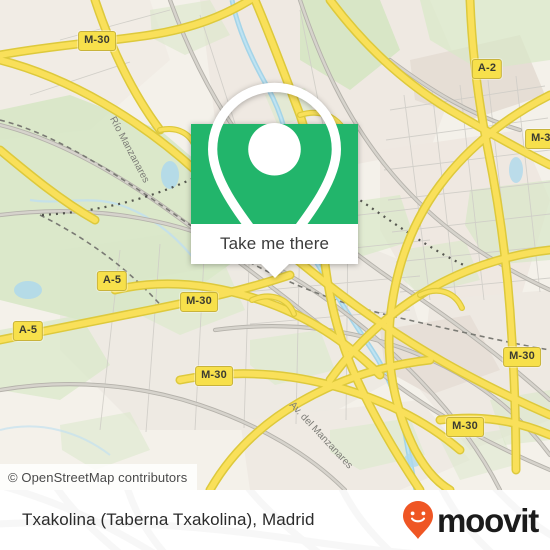  Describe the element at coordinates (418, 520) in the screenshot. I see `moovit-smiley-pin-icon` at that location.